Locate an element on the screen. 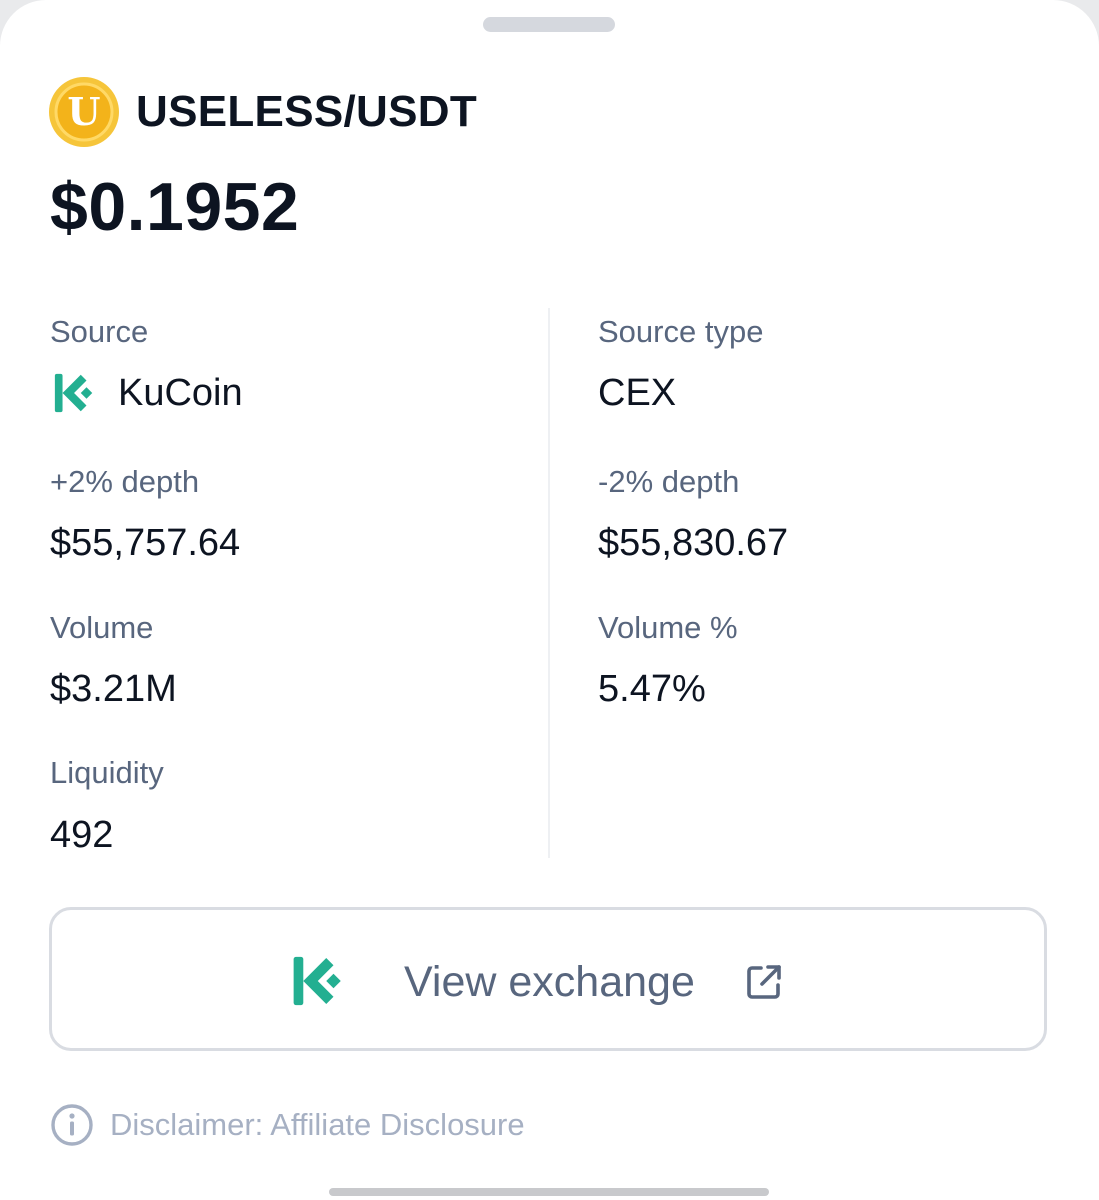 This screenshot has width=1099, height=1200. volume-pct-label: Volume % is located at coordinates (668, 627).